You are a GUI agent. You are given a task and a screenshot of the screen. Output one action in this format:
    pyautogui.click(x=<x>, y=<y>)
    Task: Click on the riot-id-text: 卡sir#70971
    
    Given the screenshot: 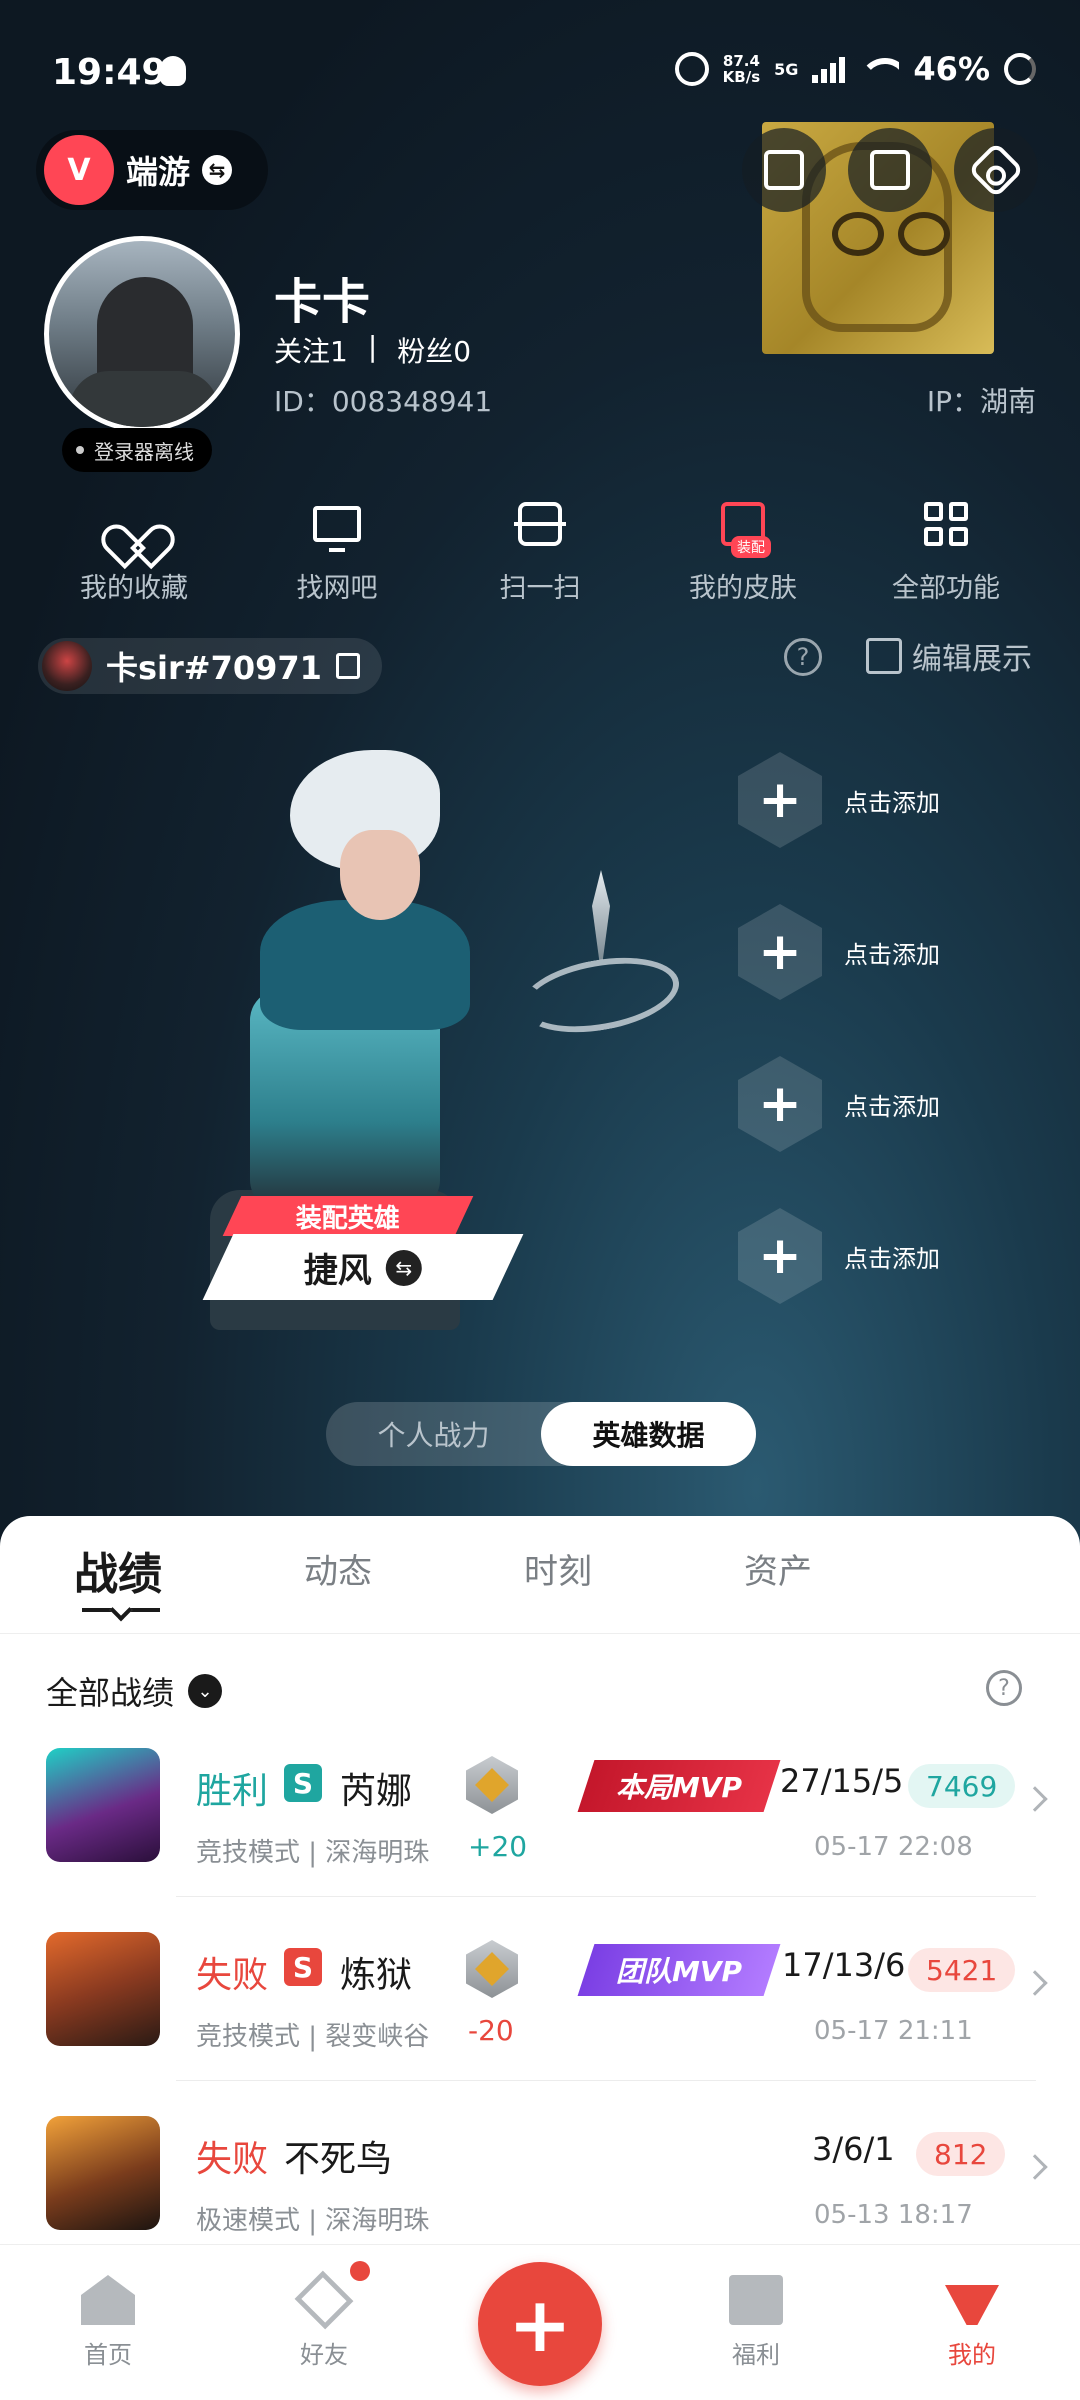 What is the action you would take?
    pyautogui.click(x=214, y=668)
    